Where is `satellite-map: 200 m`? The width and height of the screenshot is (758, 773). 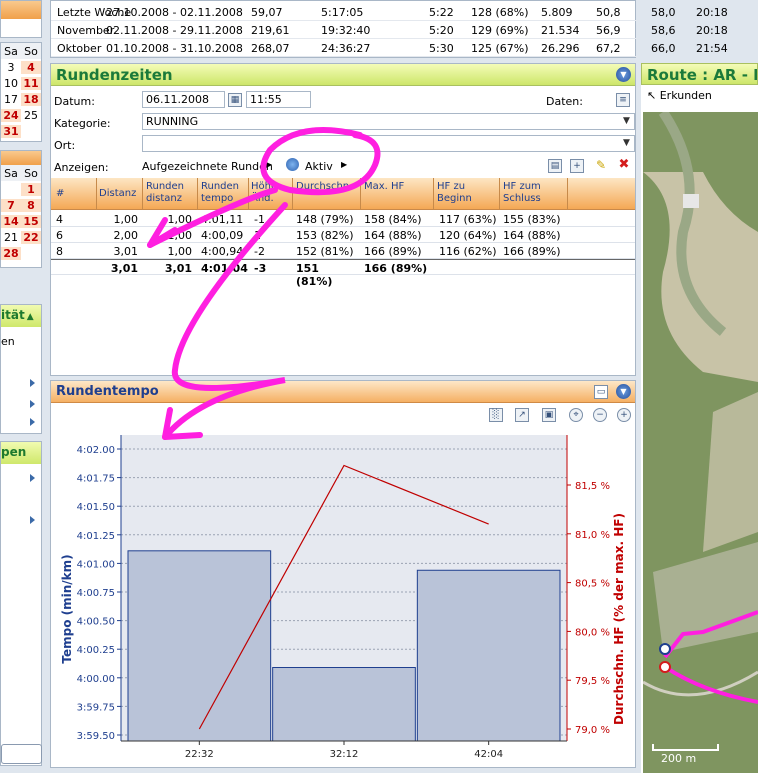
satellite-map: 200 m is located at coordinates (700, 442).